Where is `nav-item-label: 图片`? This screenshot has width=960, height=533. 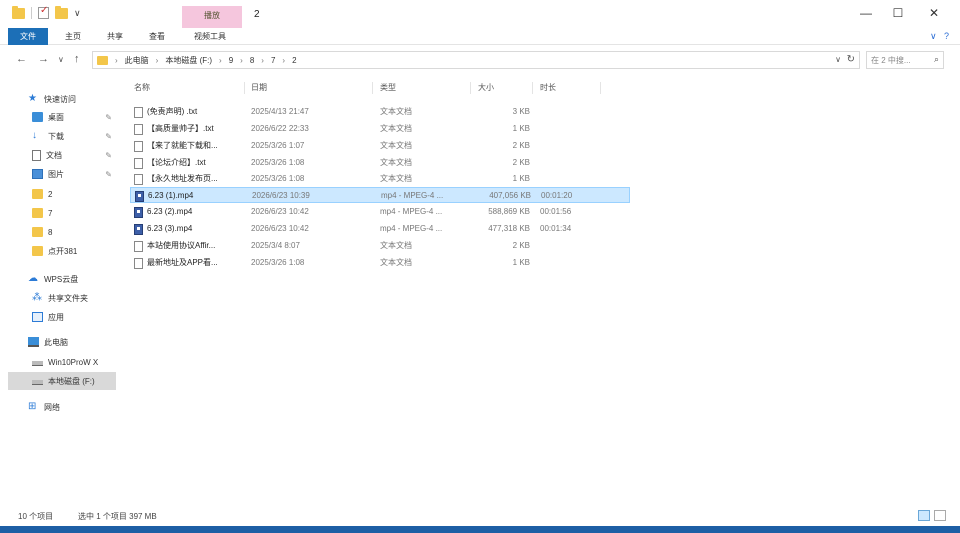 nav-item-label: 图片 is located at coordinates (56, 174).